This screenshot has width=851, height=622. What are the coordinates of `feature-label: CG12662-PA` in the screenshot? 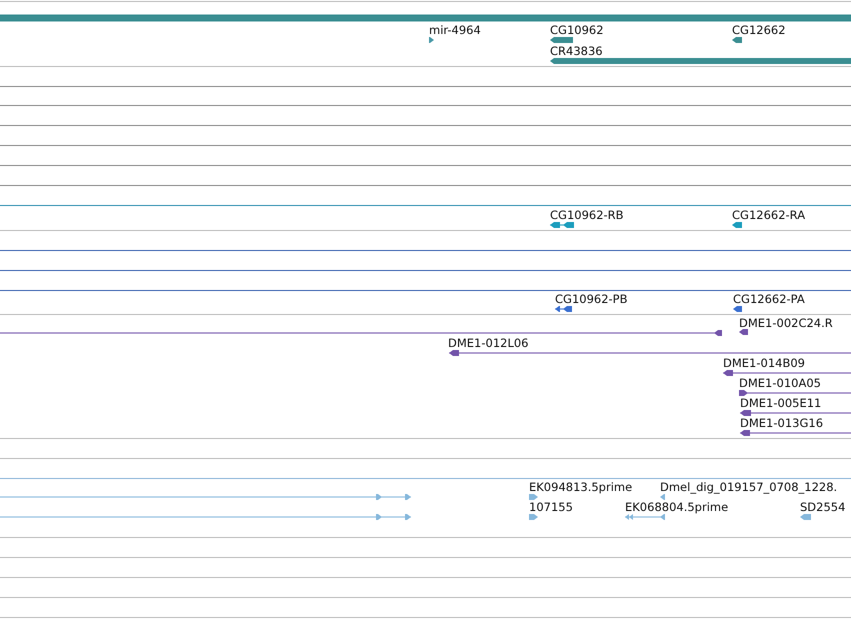 It's located at (769, 299).